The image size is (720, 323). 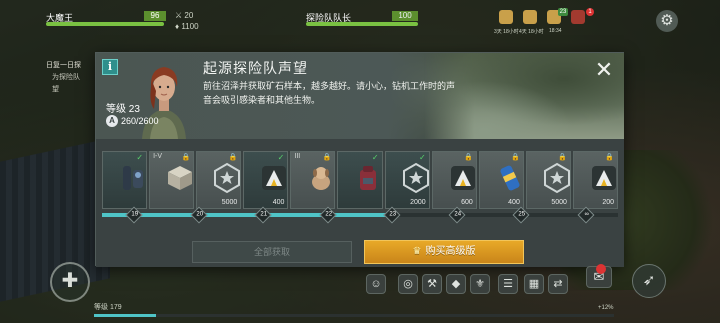 What do you see at coordinates (70, 282) in the screenshot?
I see `movement-joystick-icon: ✚` at bounding box center [70, 282].